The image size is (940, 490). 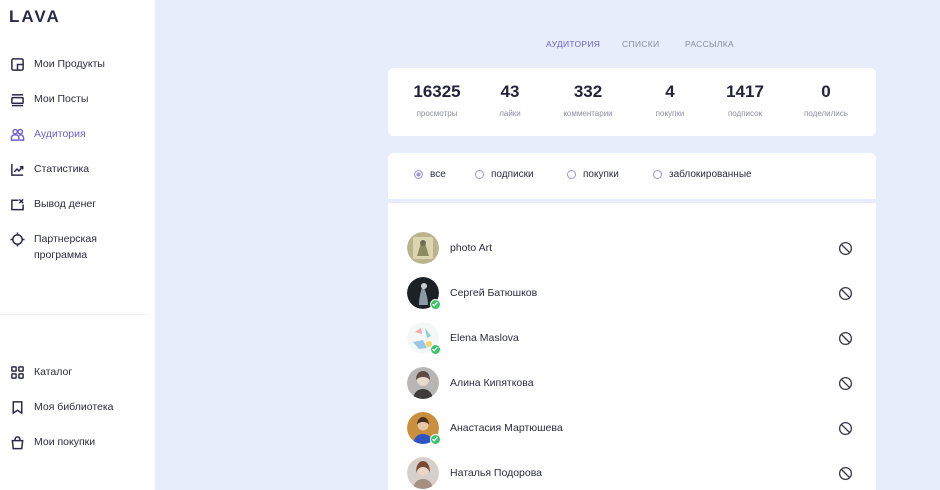 I want to click on sidebar-item-statistics: Статистика, so click(x=80, y=169).